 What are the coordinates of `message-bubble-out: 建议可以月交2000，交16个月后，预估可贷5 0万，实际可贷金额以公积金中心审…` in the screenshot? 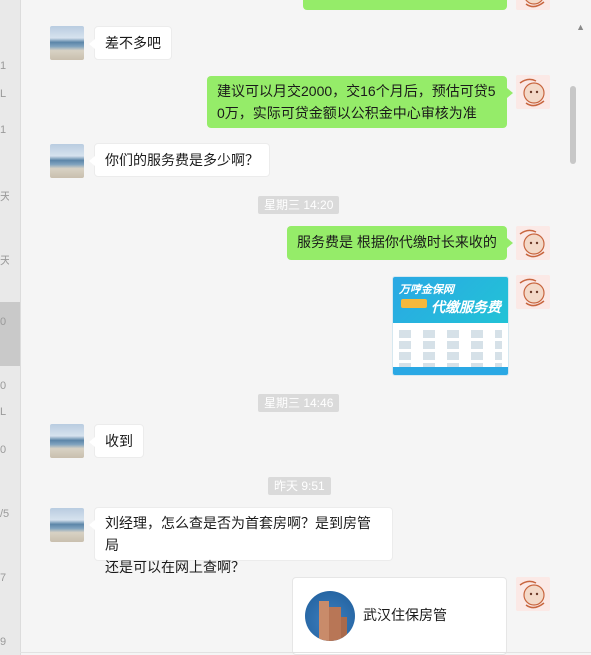 It's located at (360, 102).